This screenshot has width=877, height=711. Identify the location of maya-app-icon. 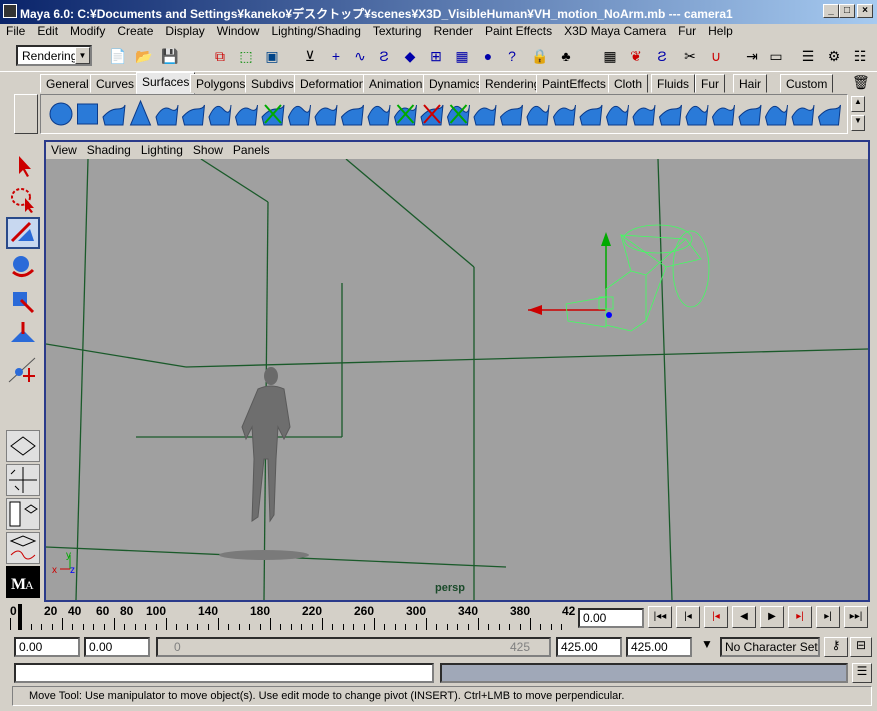
(10, 11).